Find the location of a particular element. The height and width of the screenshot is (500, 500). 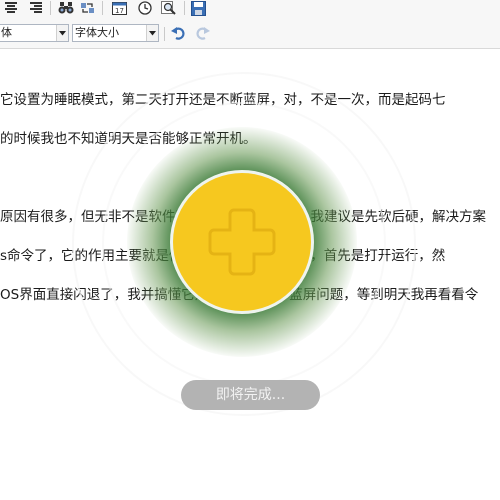

font-size-select: 字体大小 is located at coordinates (115, 33).